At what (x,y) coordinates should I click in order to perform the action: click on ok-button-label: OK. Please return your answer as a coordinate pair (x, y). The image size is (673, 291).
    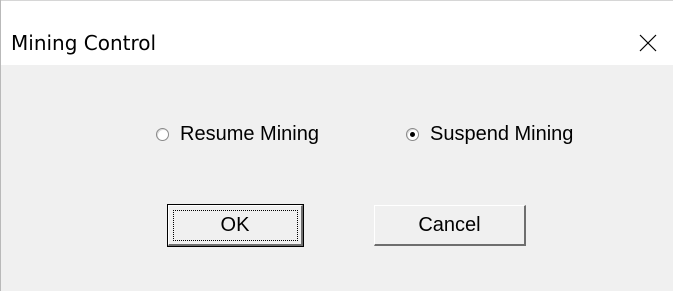
    Looking at the image, I should click on (235, 225).